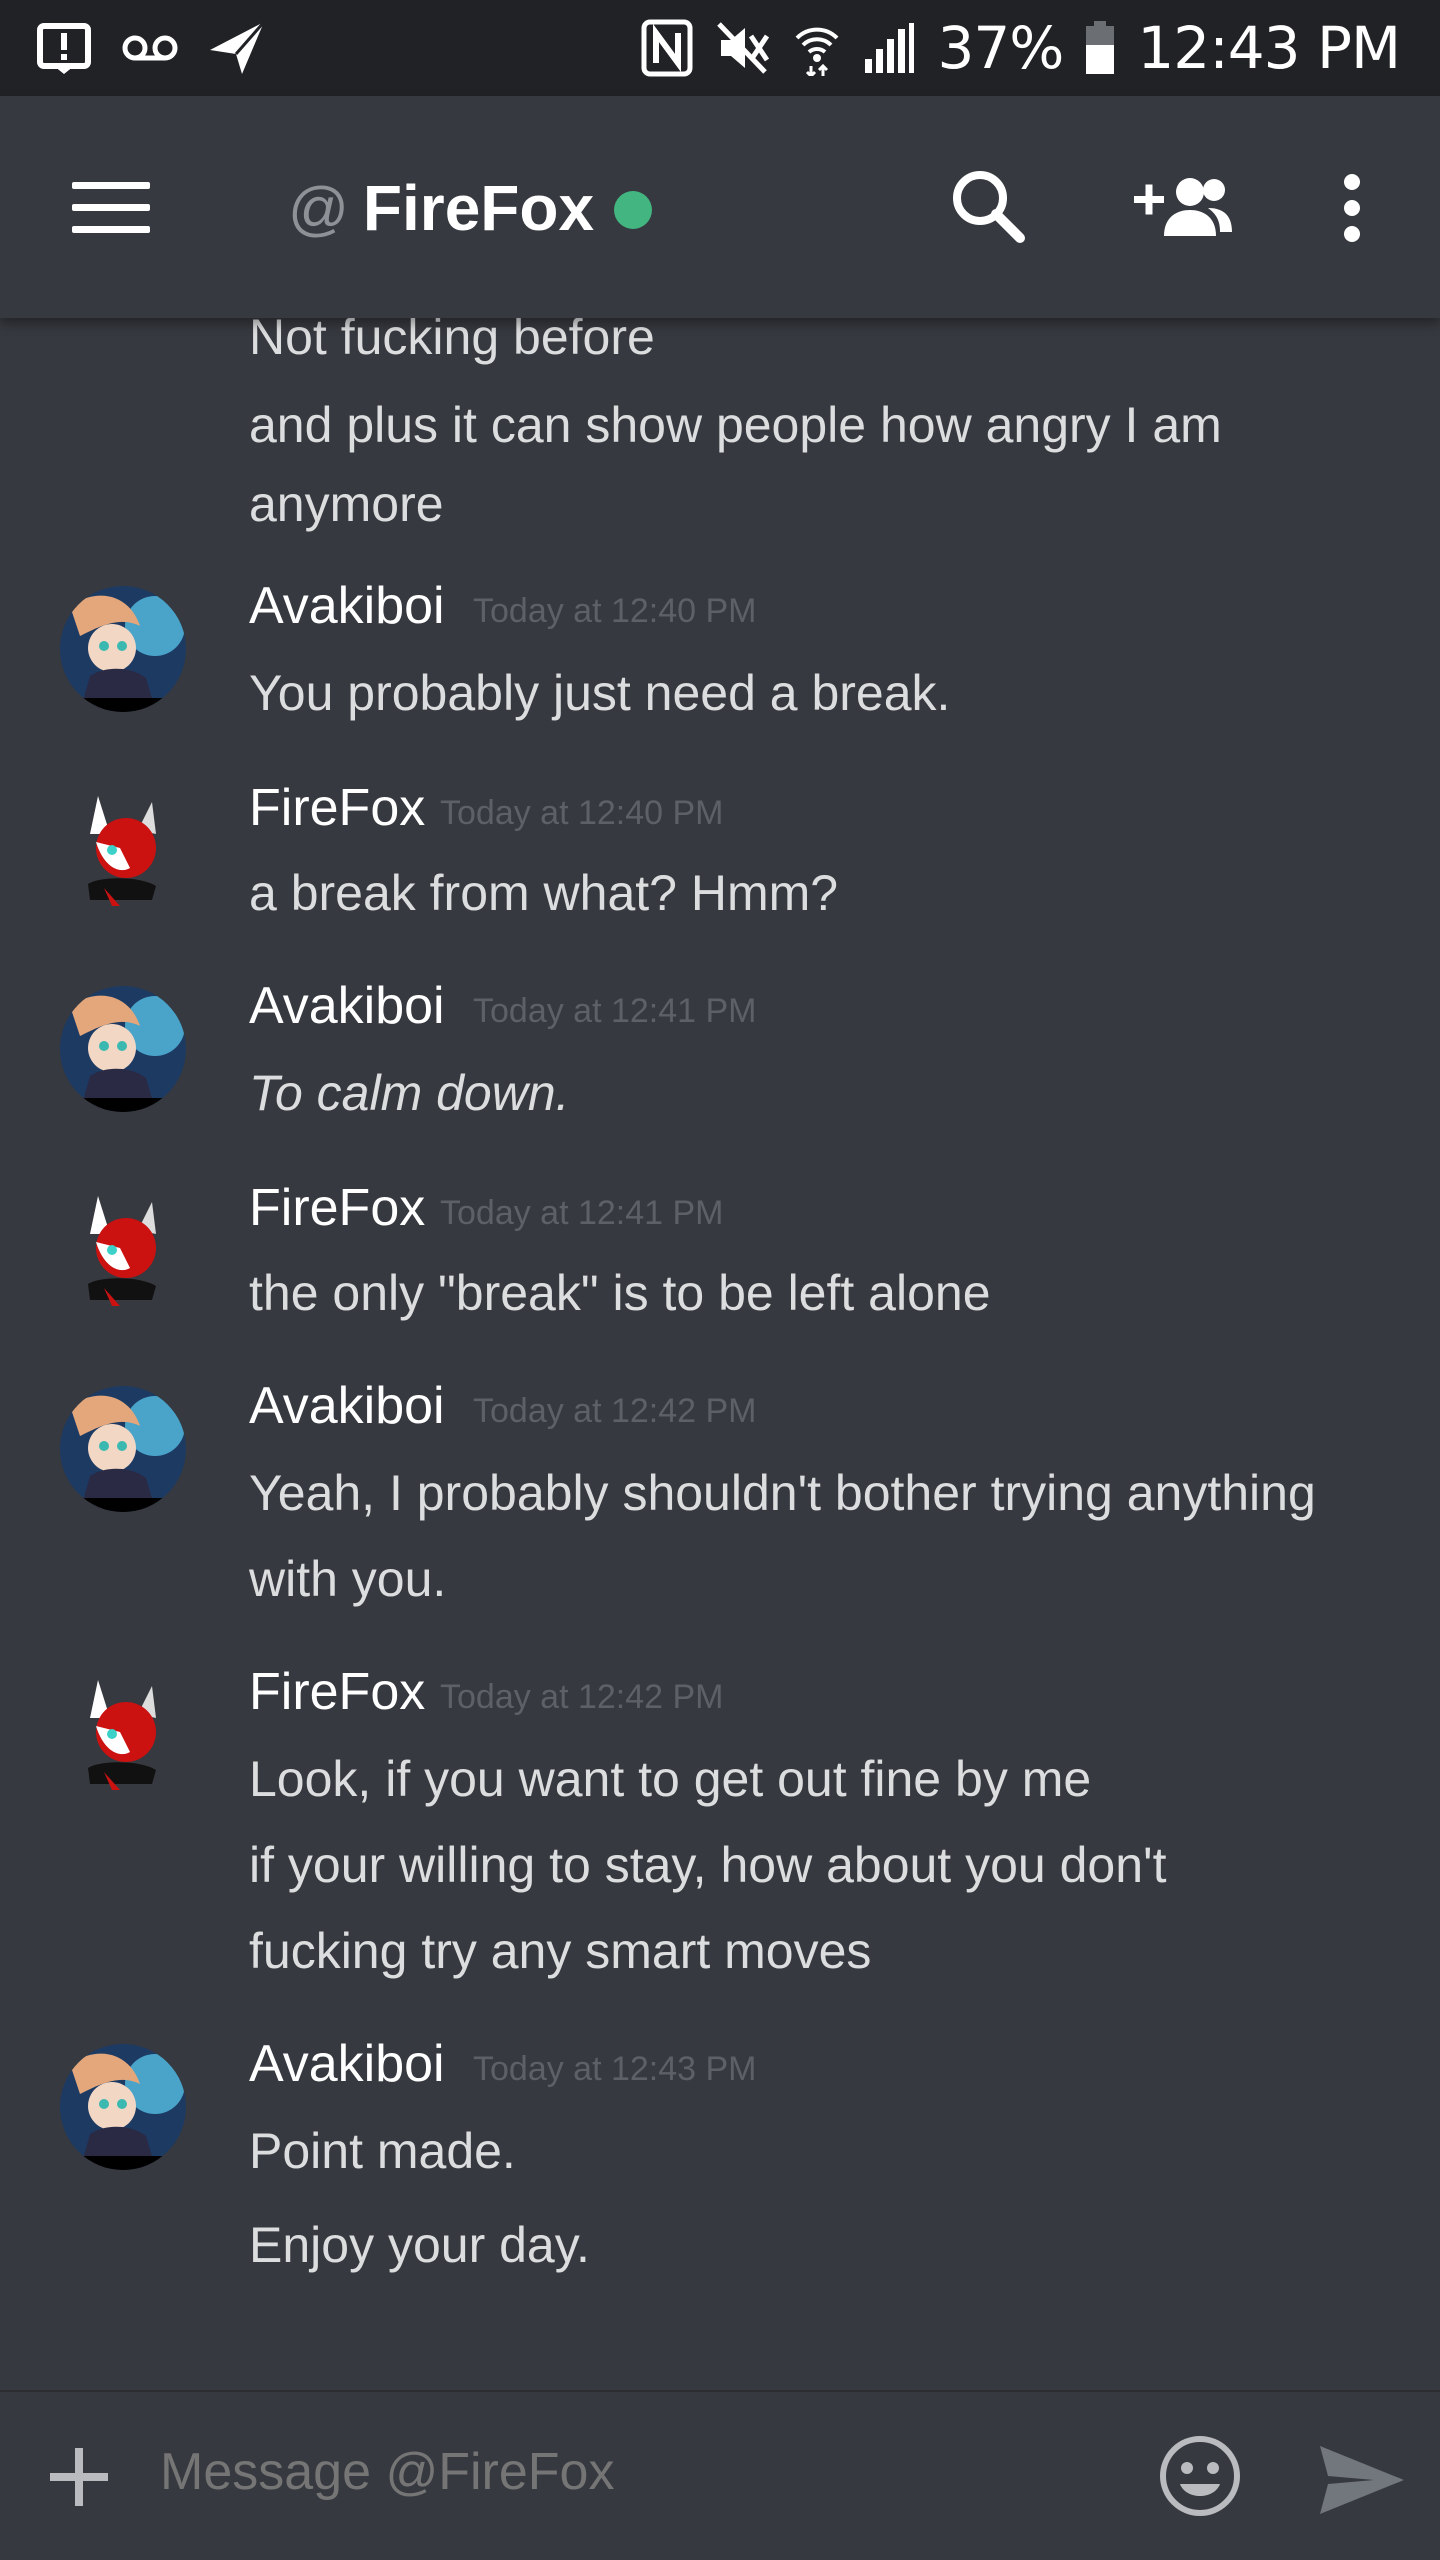  Describe the element at coordinates (1362, 2482) in the screenshot. I see `send-message-icon` at that location.